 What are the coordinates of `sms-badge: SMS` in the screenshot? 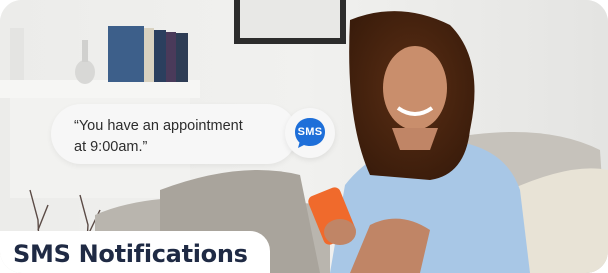 It's located at (310, 133).